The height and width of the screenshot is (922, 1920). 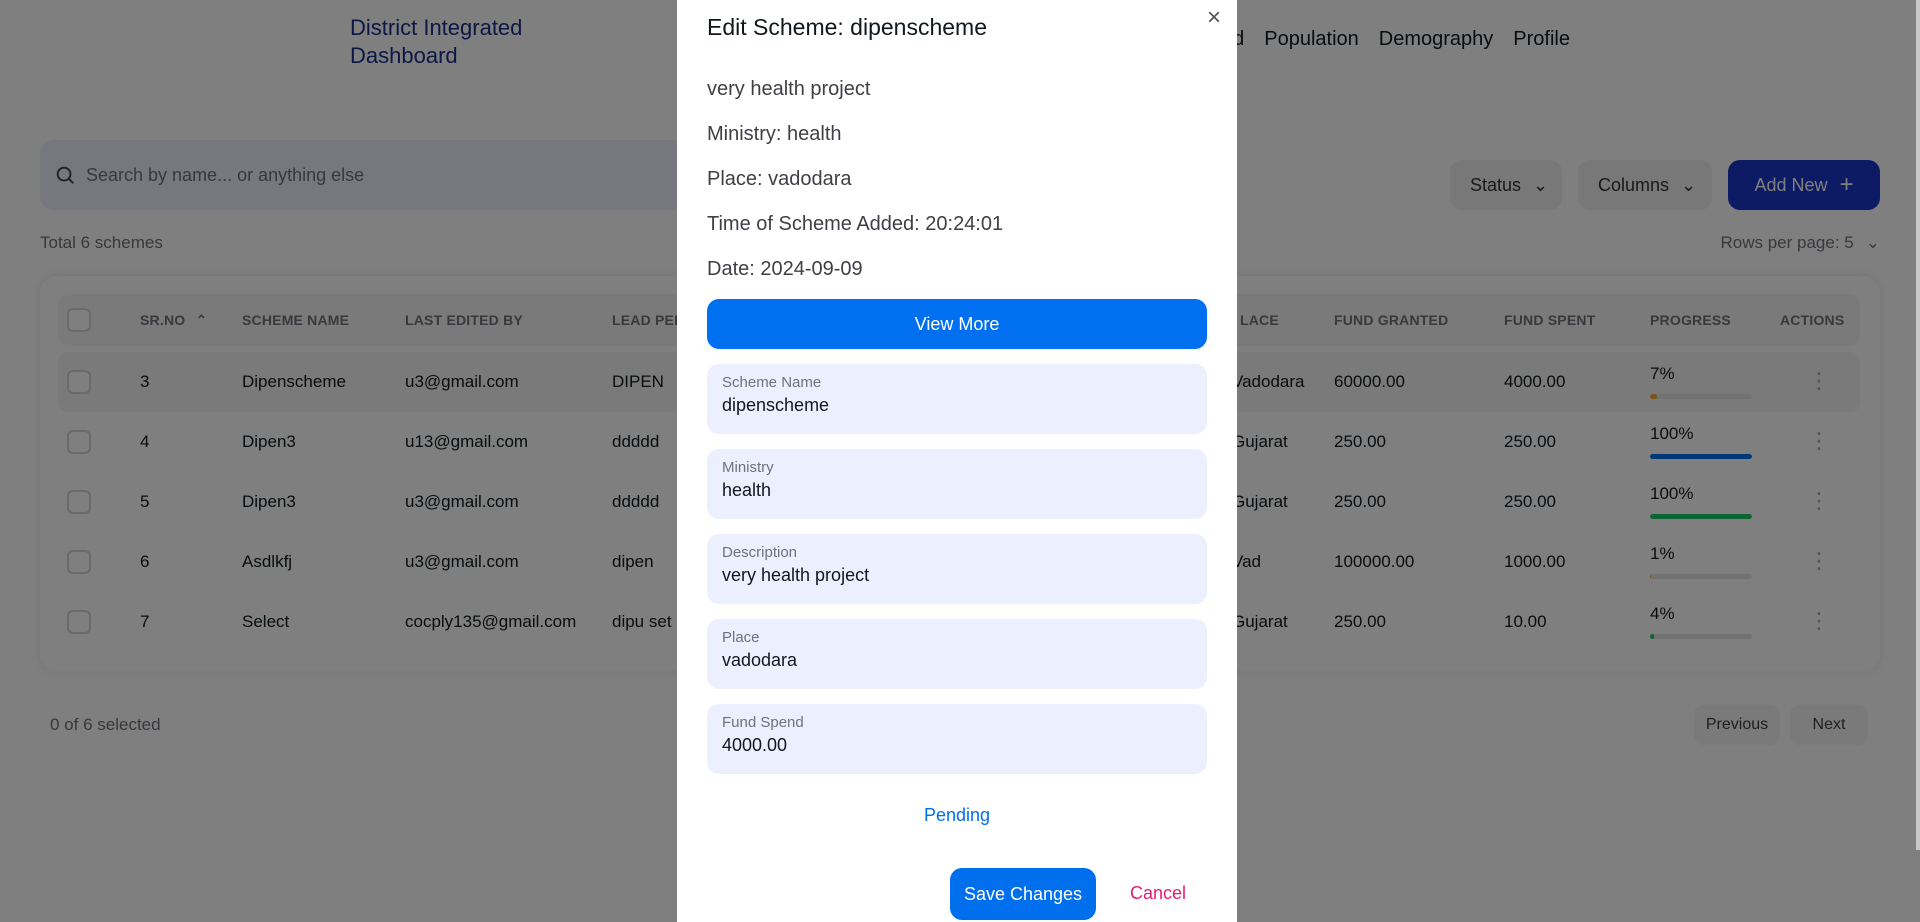 I want to click on ministry-field: Ministry, so click(x=957, y=484).